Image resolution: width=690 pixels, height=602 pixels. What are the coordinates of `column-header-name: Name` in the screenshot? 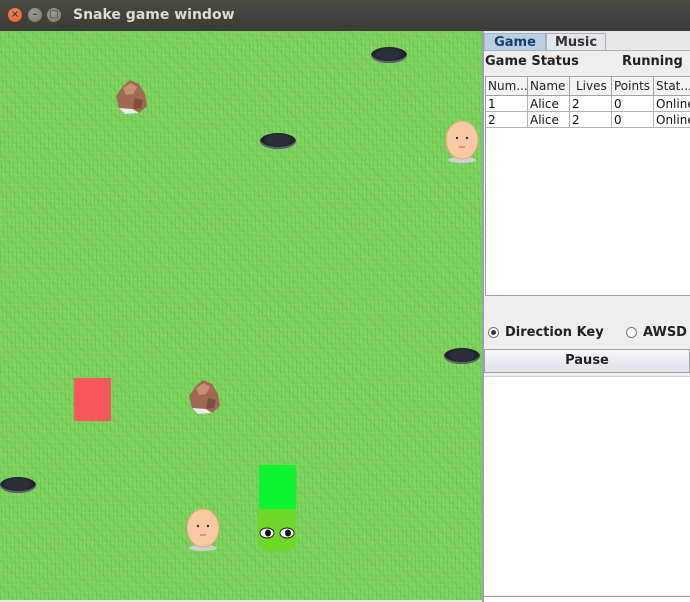 It's located at (549, 86).